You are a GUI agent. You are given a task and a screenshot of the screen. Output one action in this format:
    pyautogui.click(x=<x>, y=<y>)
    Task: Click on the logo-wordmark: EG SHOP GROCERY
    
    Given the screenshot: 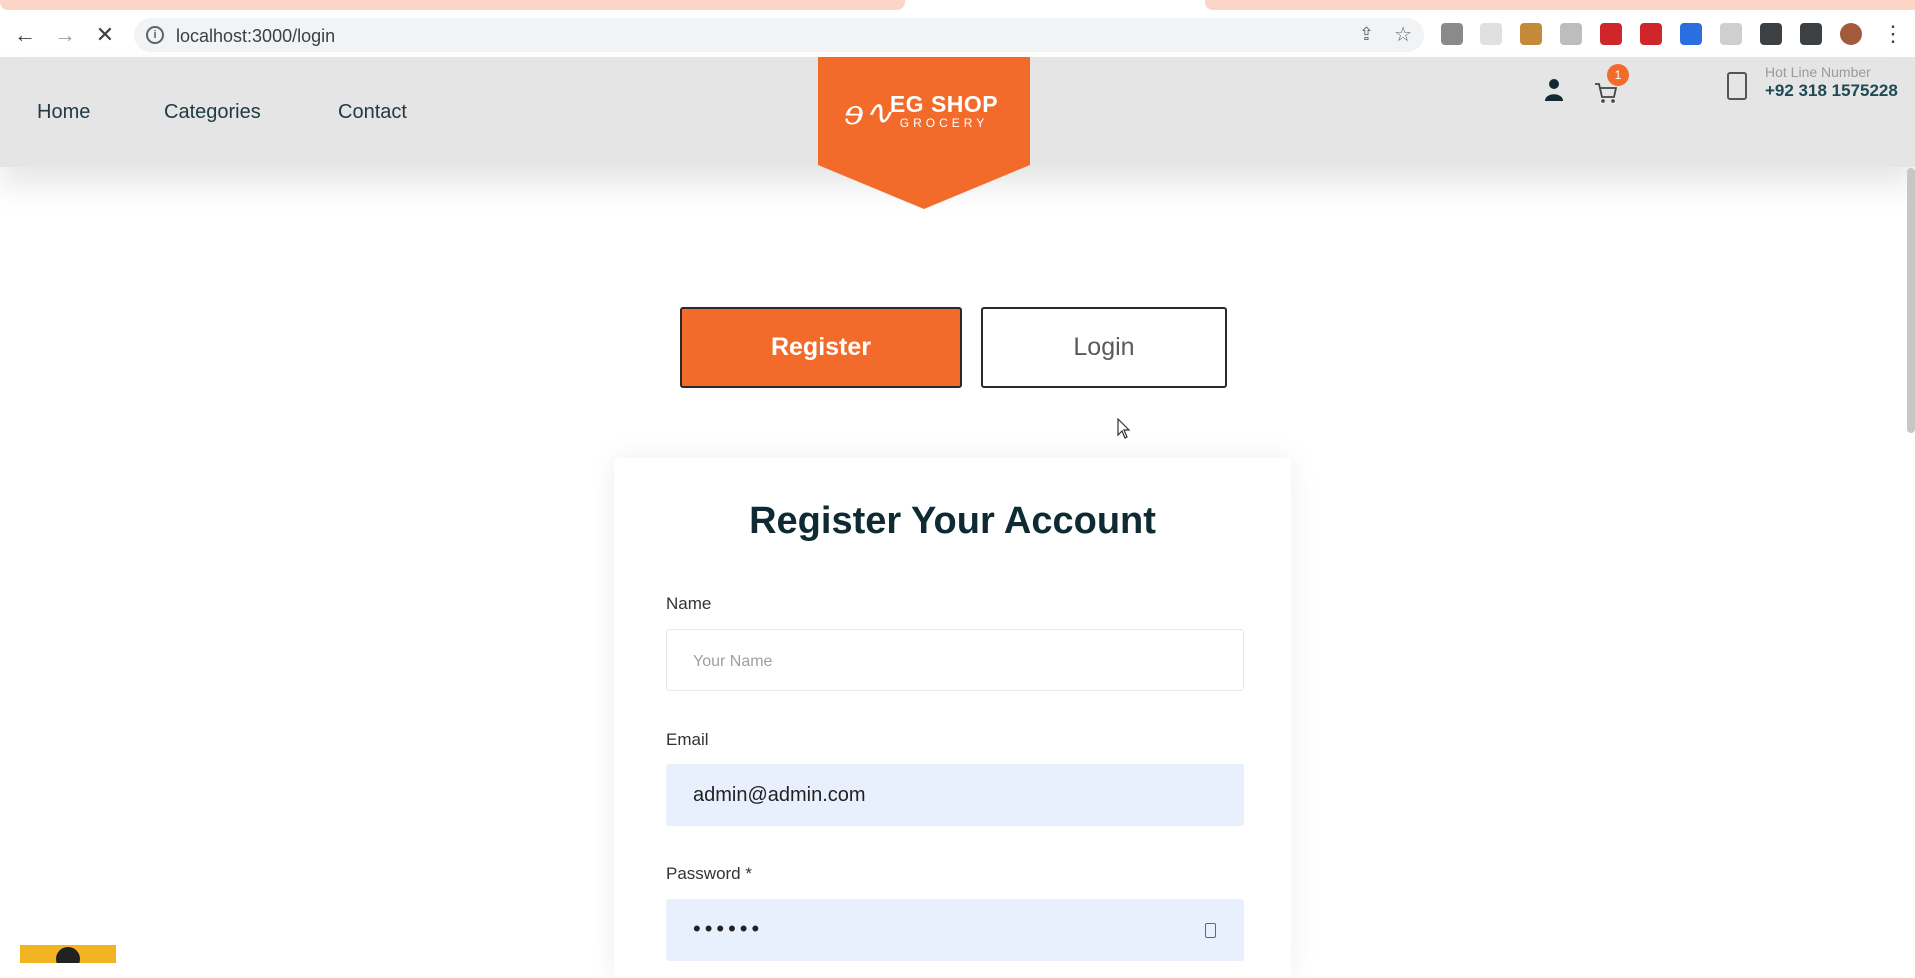 What is the action you would take?
    pyautogui.click(x=924, y=110)
    